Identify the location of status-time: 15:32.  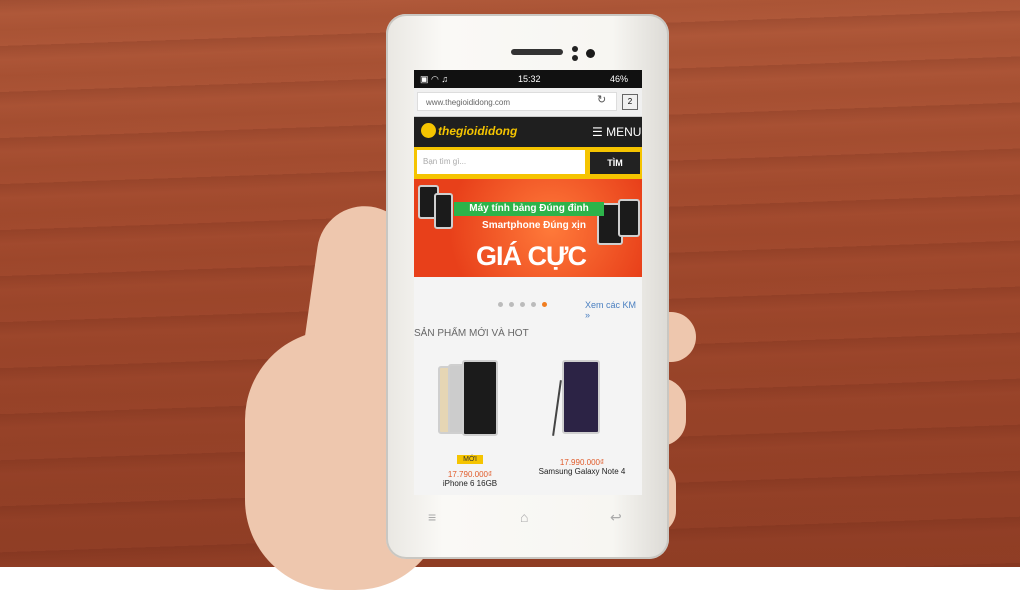
(529, 79).